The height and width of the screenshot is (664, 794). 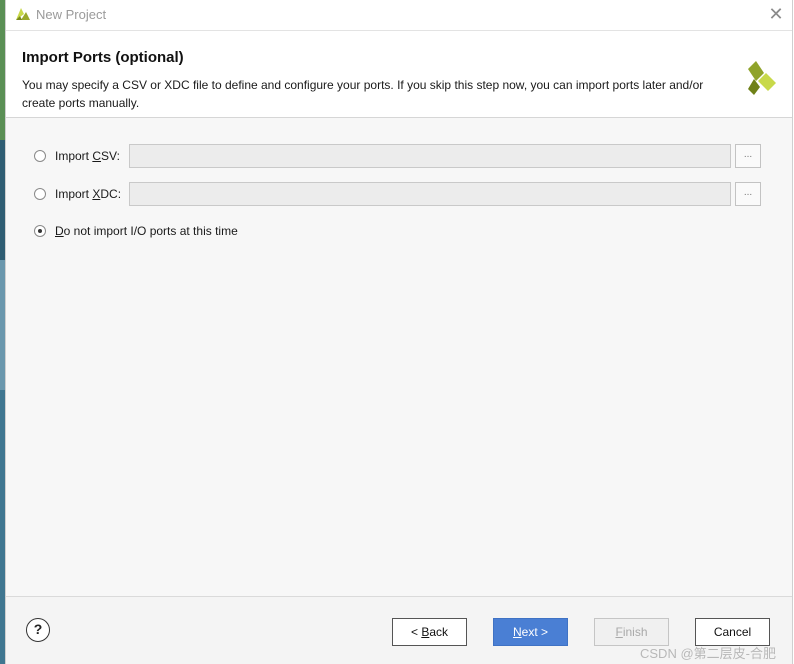 I want to click on page-title: Import Ports (optional), so click(x=103, y=57).